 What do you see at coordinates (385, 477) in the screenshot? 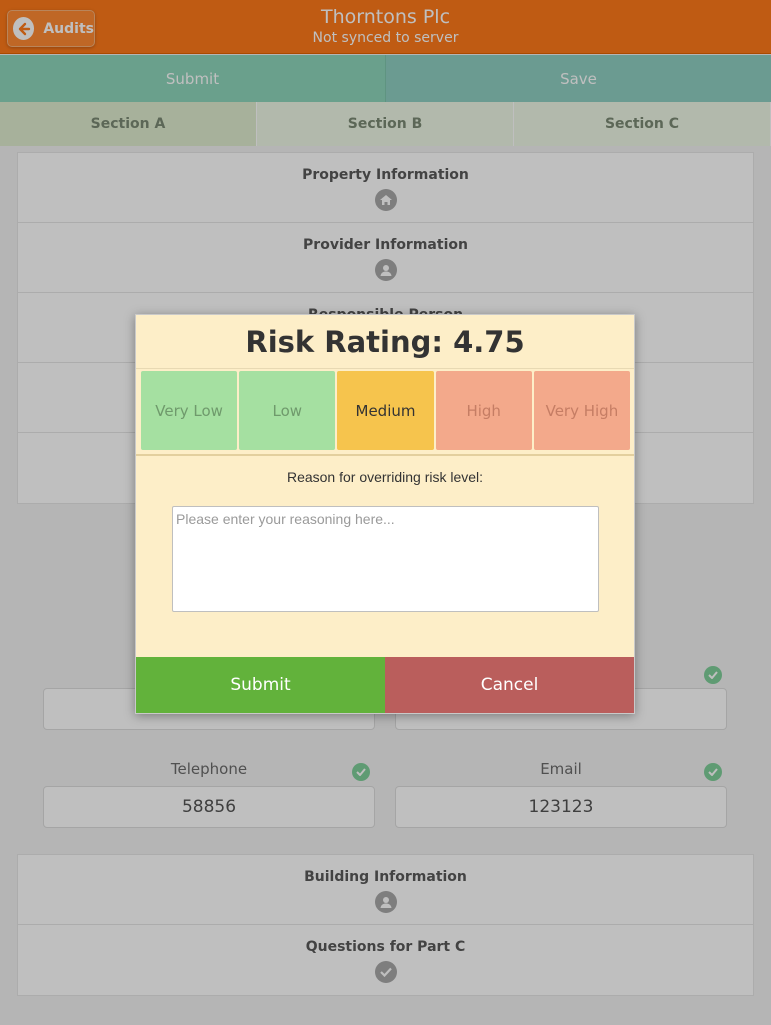
I see `override-reason-label: Reason for overriding risk level:` at bounding box center [385, 477].